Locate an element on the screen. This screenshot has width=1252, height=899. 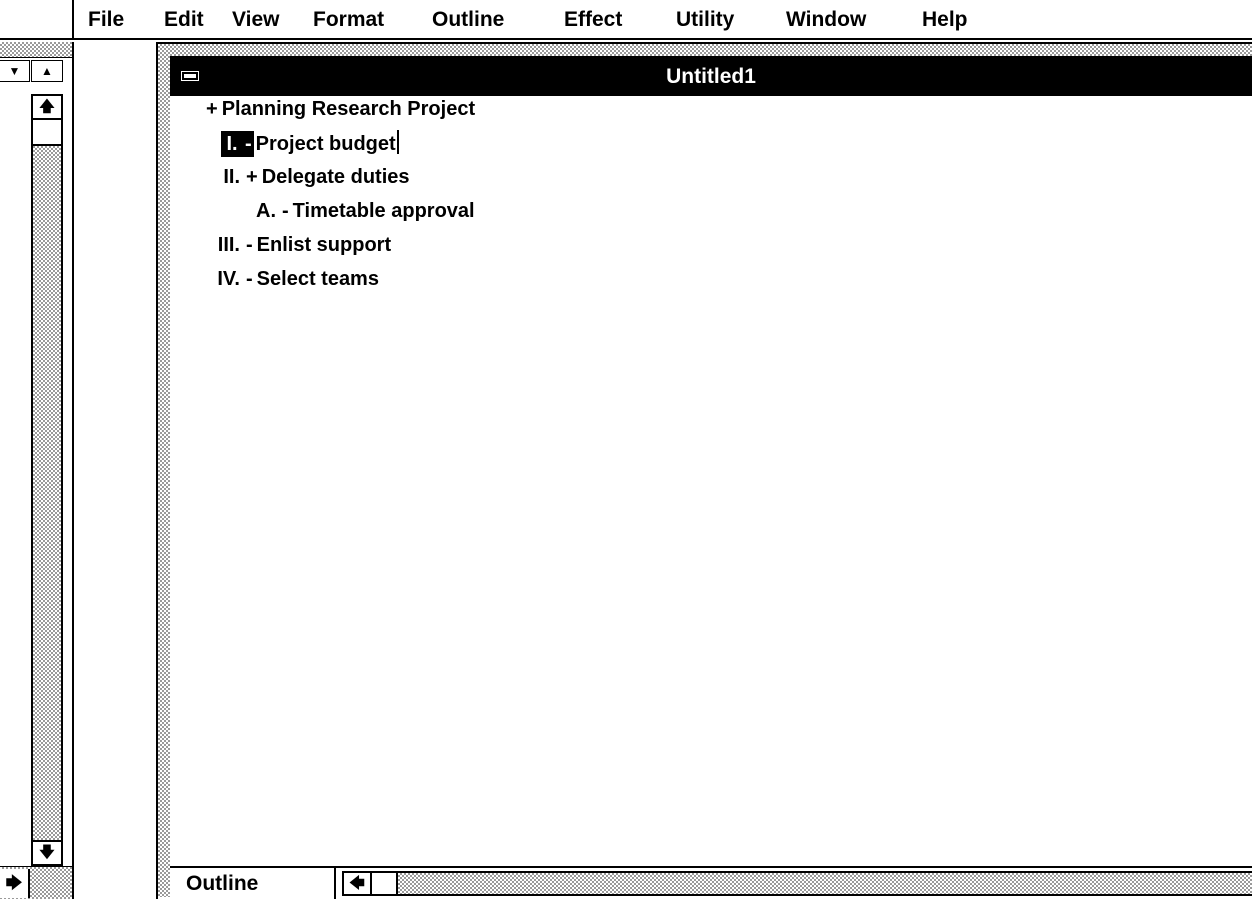
outline-item: III. - Enlist support is located at coordinates (296, 245).